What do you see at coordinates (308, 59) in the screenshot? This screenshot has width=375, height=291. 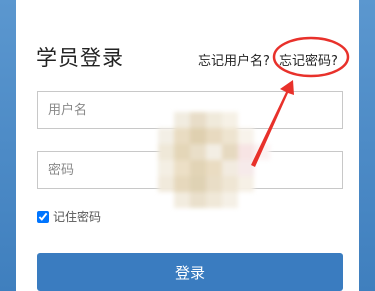 I see `forgot-password-link: 忘记密码?` at bounding box center [308, 59].